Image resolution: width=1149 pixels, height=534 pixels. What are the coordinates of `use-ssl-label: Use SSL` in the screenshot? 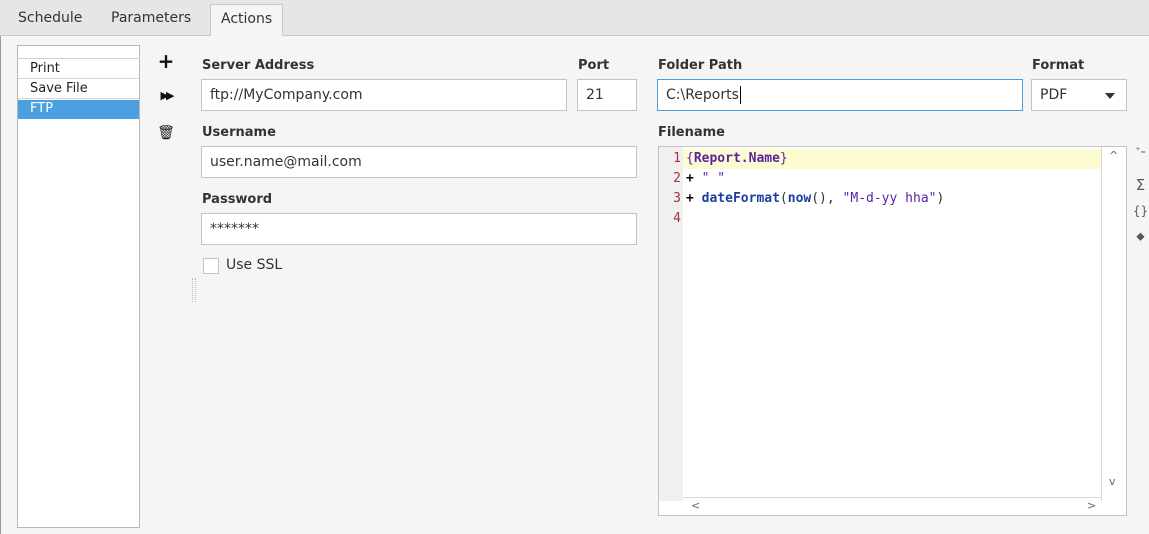 It's located at (254, 265).